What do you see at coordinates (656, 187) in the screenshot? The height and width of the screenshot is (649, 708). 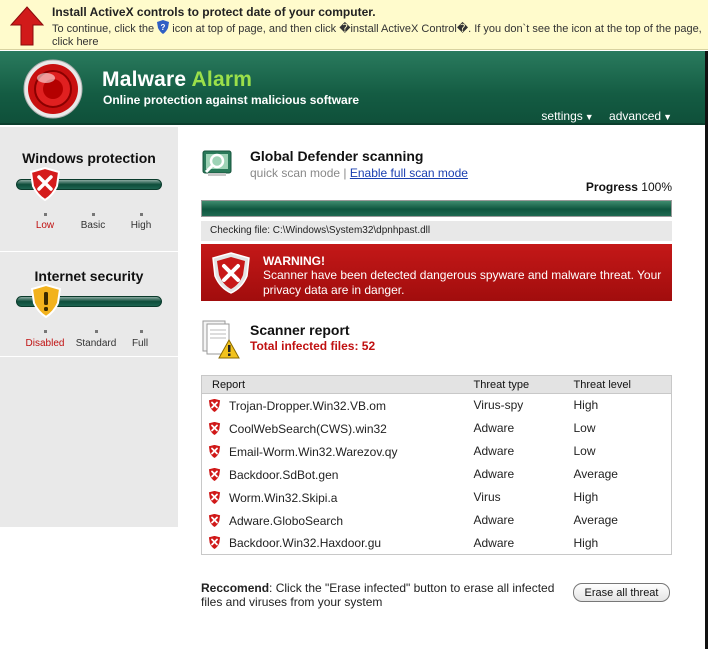 I see `progress-value: 100%` at bounding box center [656, 187].